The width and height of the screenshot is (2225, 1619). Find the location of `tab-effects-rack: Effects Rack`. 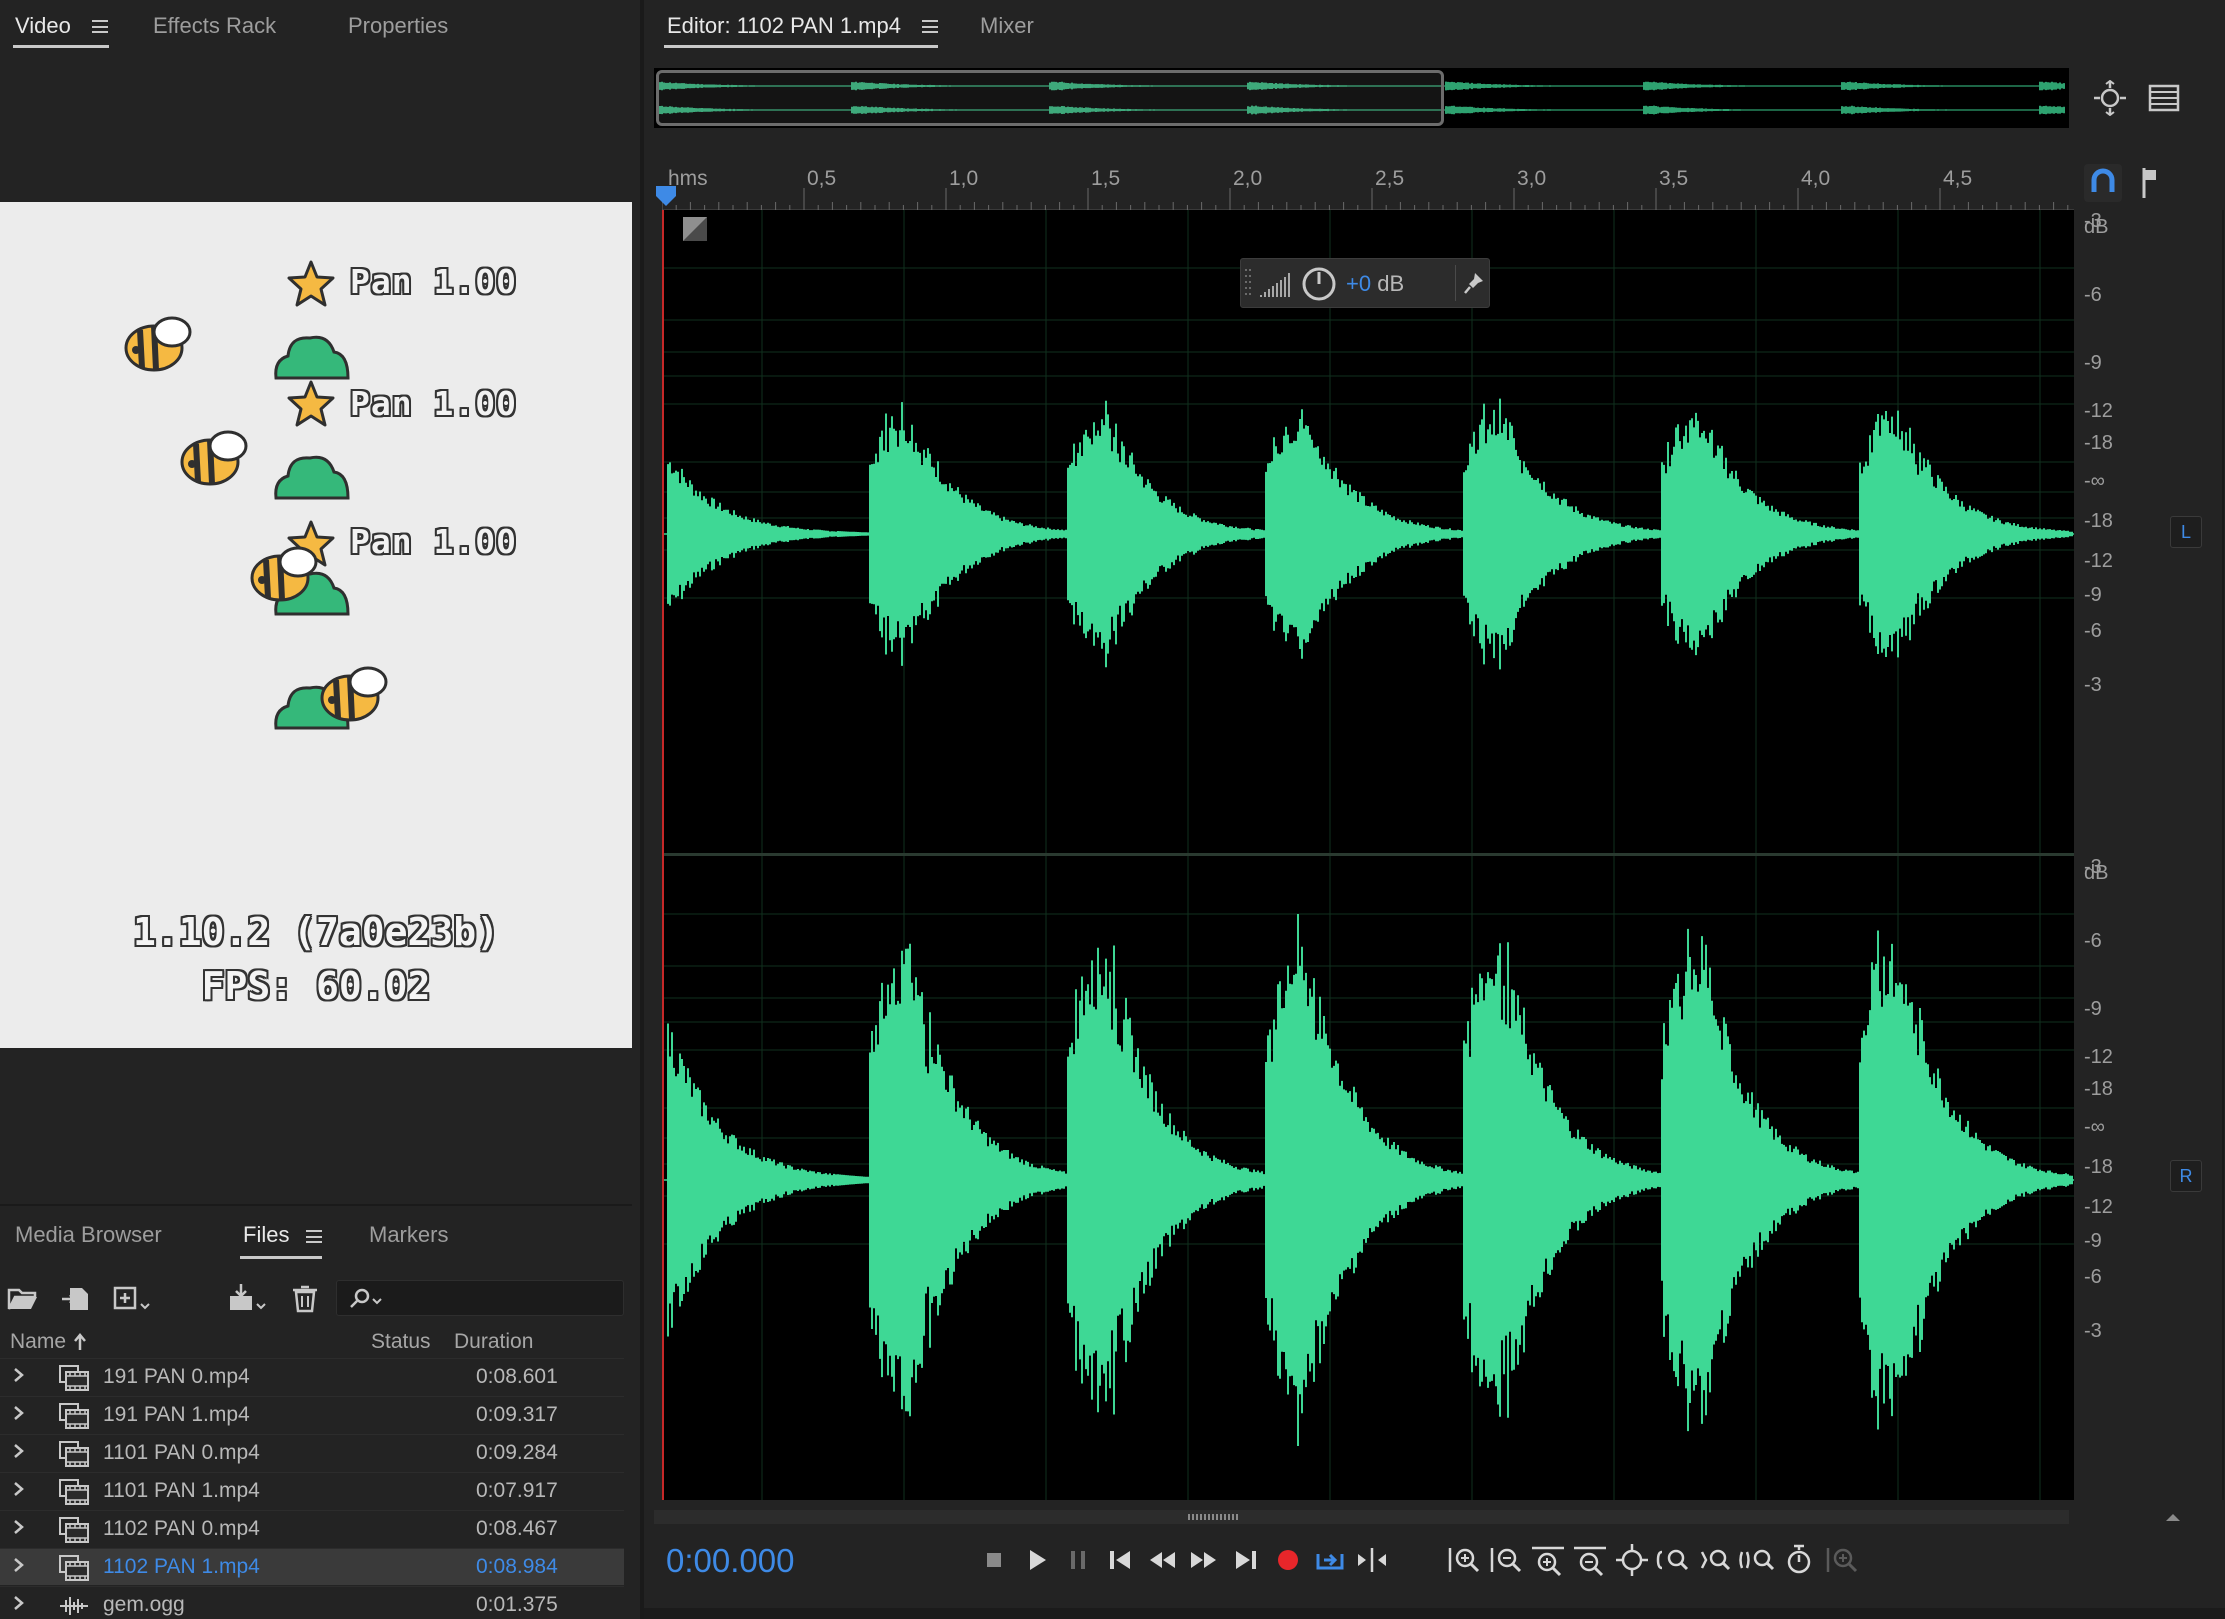

tab-effects-rack: Effects Rack is located at coordinates (214, 26).